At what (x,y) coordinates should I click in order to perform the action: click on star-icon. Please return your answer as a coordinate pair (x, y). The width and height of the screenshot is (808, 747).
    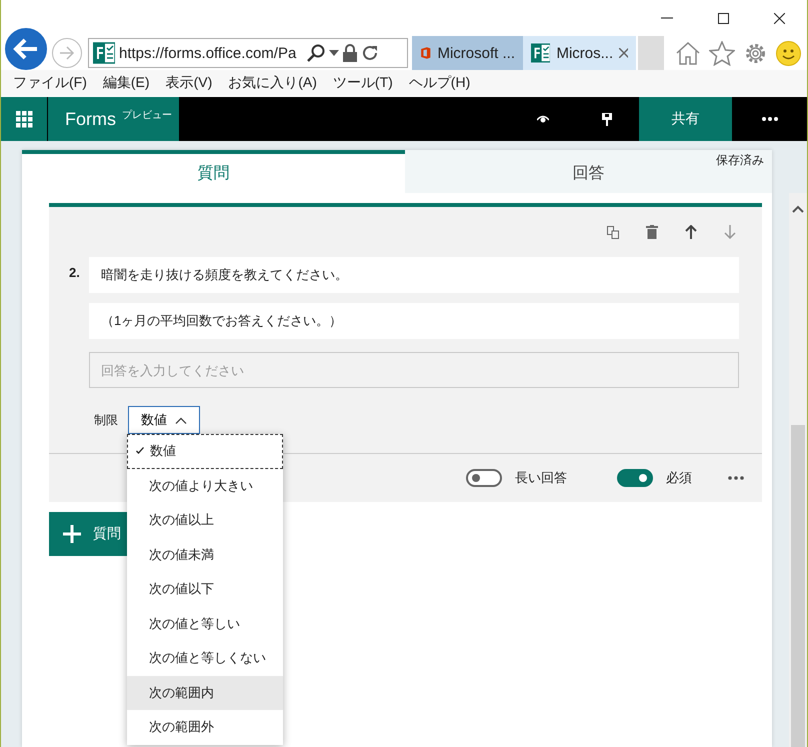
    Looking at the image, I should click on (722, 53).